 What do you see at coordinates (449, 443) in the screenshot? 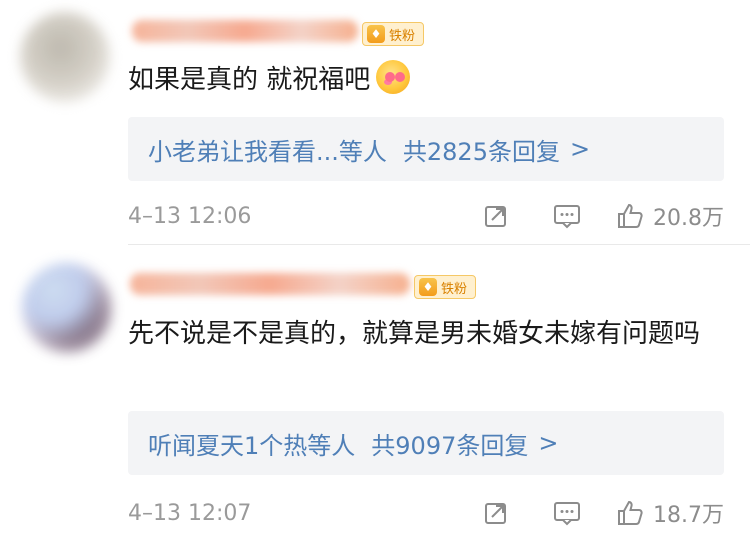
I see `replies-total: 共9097条回复` at bounding box center [449, 443].